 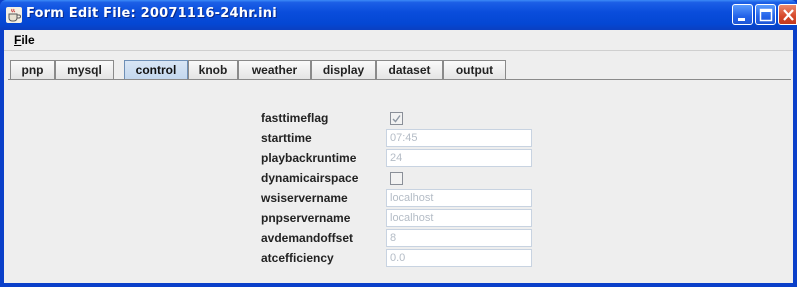 I want to click on tab-output: output, so click(x=474, y=69).